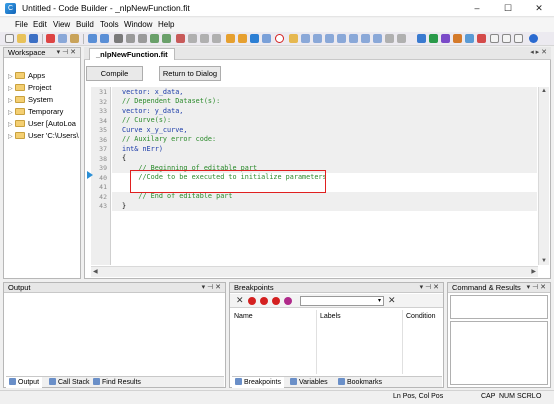 This screenshot has width=554, height=404. I want to click on folder-icon, so click(20, 123).